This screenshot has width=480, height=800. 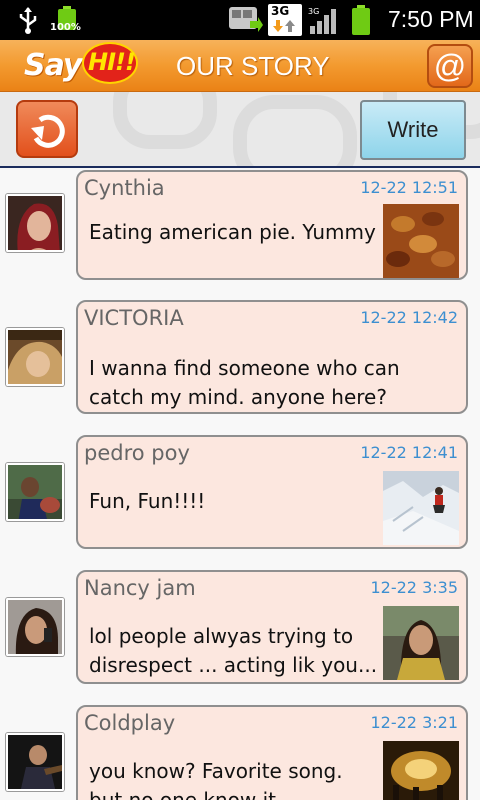 I want to click on app-header: Say HI!! OUR STORY @, so click(x=240, y=66).